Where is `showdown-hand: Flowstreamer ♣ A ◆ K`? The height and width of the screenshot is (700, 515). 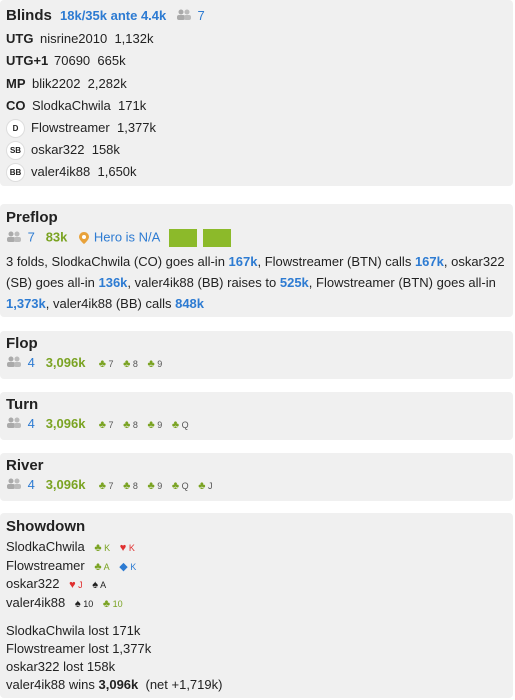 showdown-hand: Flowstreamer ♣ A ◆ K is located at coordinates (71, 565).